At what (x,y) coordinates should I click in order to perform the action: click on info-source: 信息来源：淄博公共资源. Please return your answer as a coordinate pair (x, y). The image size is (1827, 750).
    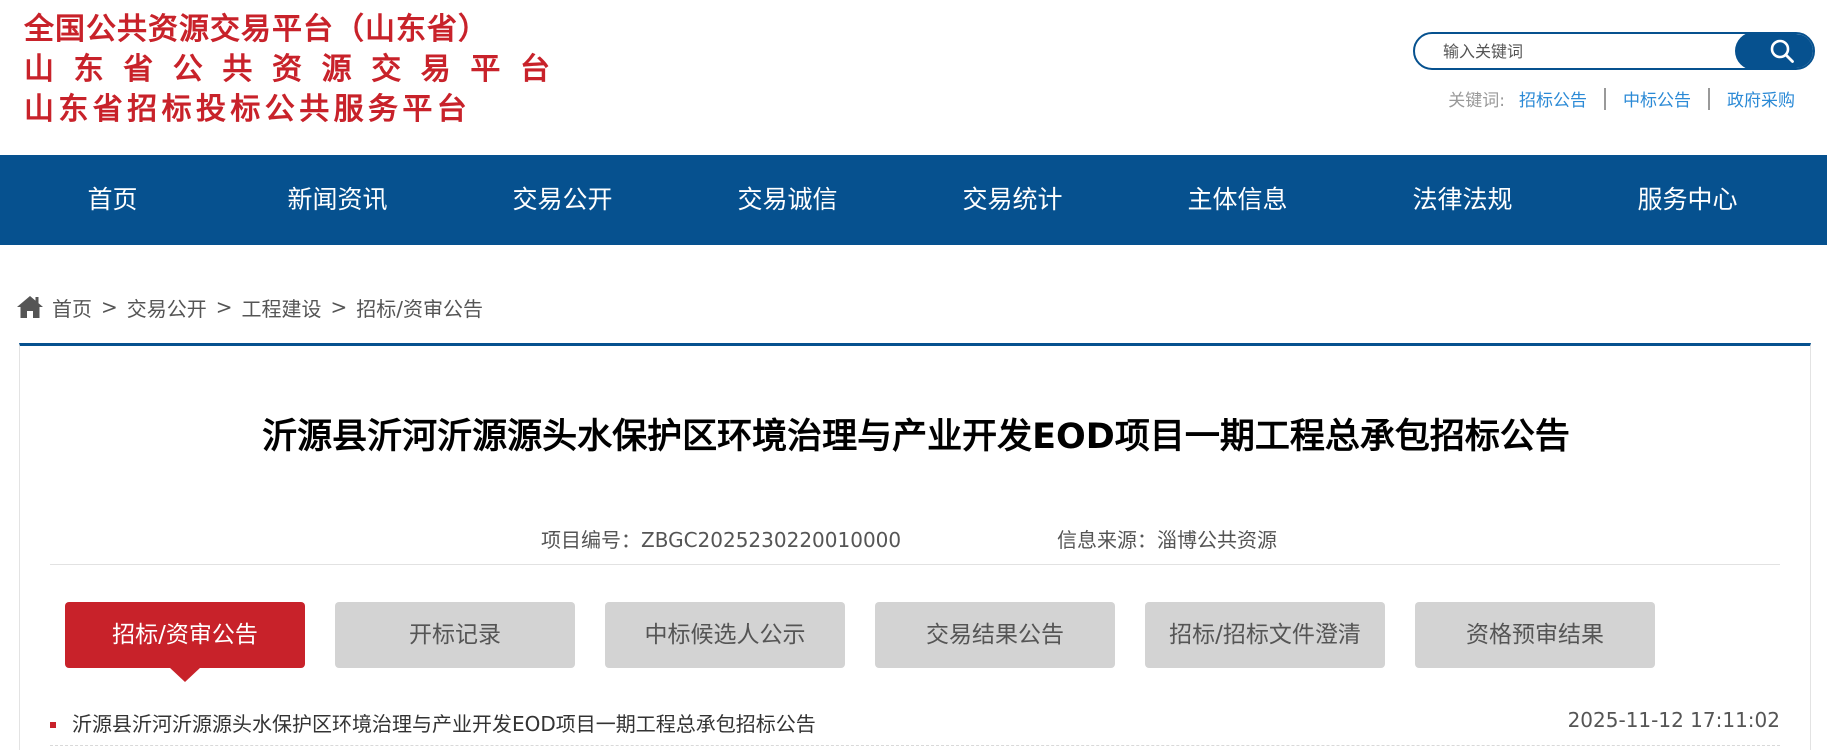
    Looking at the image, I should click on (1167, 538).